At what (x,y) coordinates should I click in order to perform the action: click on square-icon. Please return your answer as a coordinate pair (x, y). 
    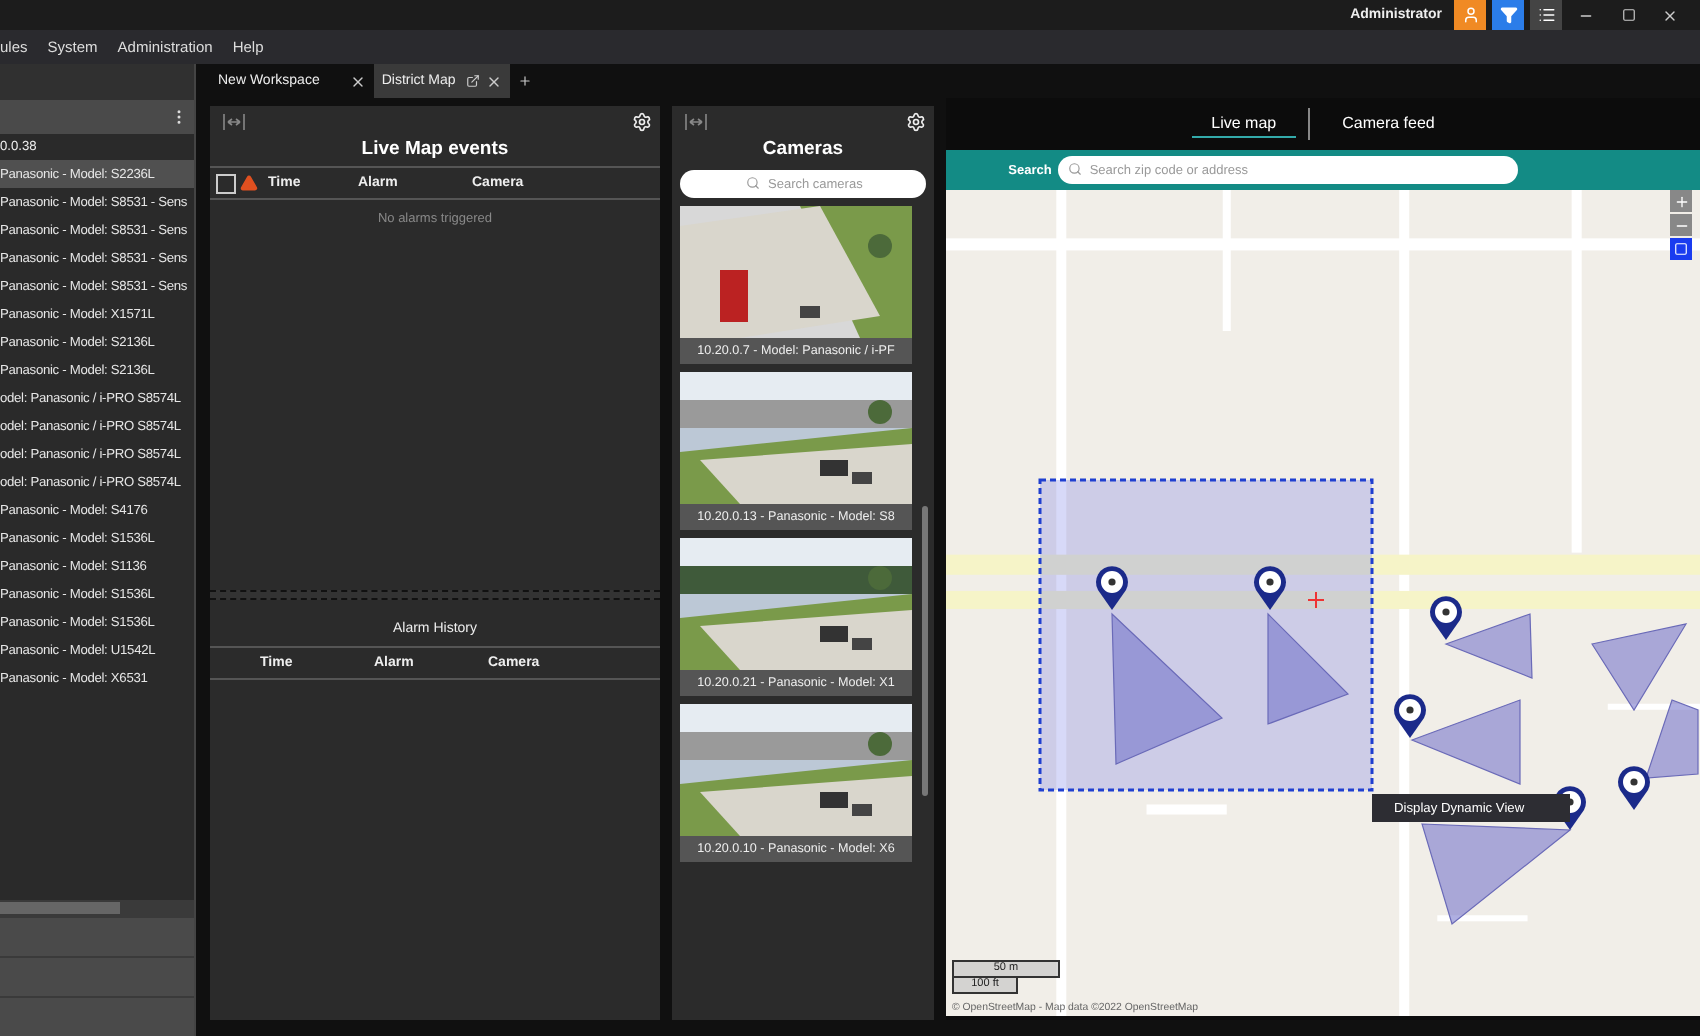
    Looking at the image, I should click on (1681, 249).